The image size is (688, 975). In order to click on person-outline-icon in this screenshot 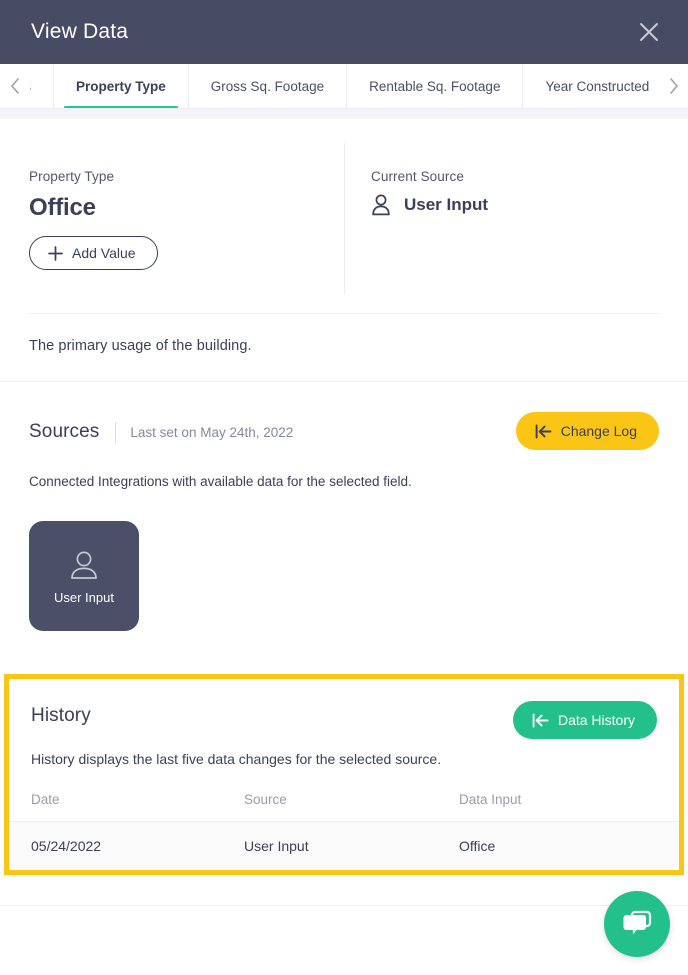, I will do `click(84, 565)`.